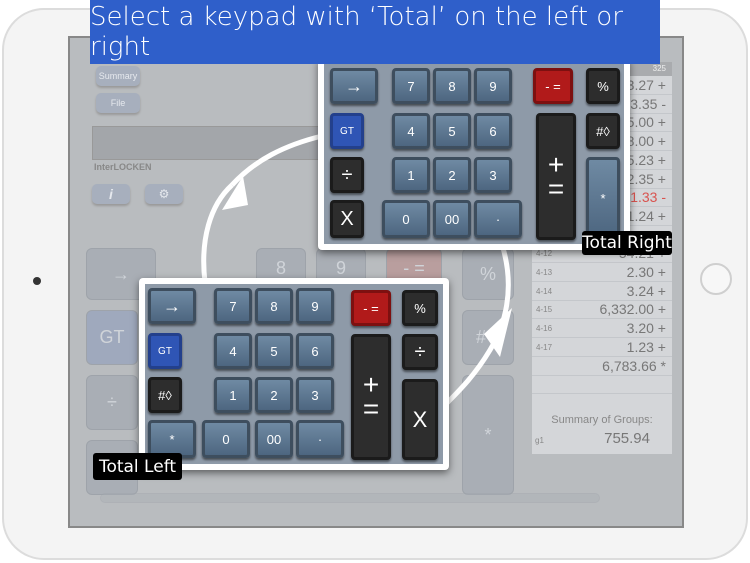  What do you see at coordinates (603, 198) in the screenshot?
I see `total-key: *` at bounding box center [603, 198].